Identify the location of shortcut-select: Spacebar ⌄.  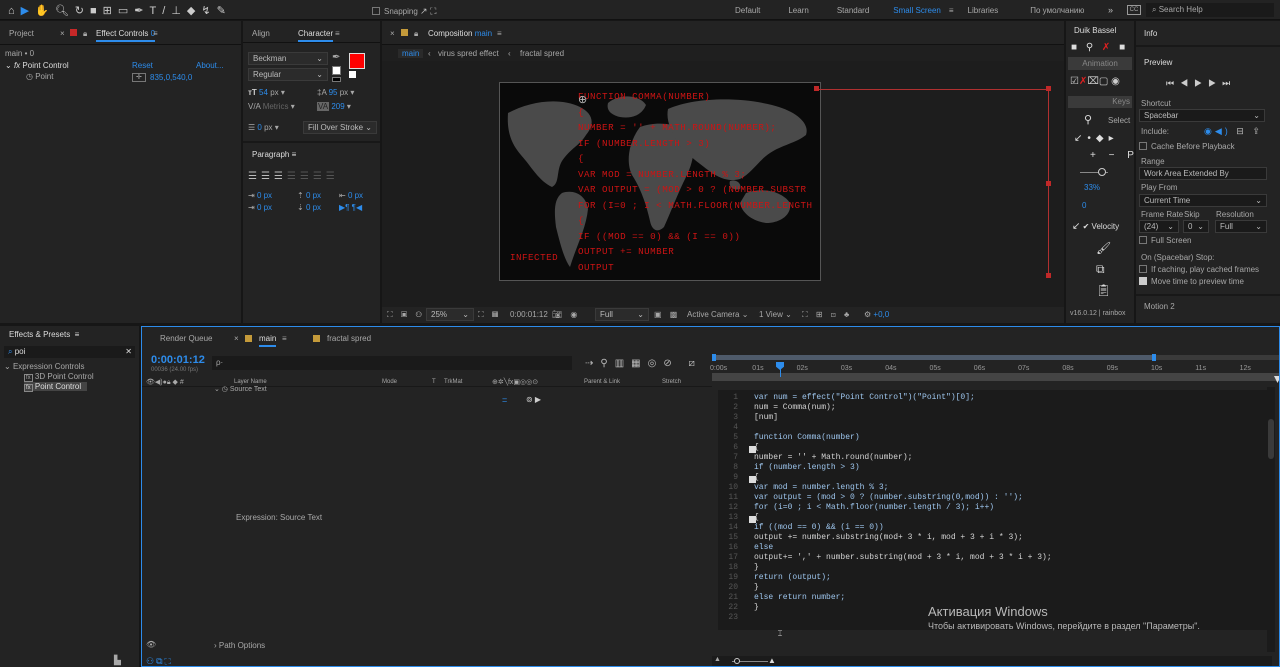
(1202, 115).